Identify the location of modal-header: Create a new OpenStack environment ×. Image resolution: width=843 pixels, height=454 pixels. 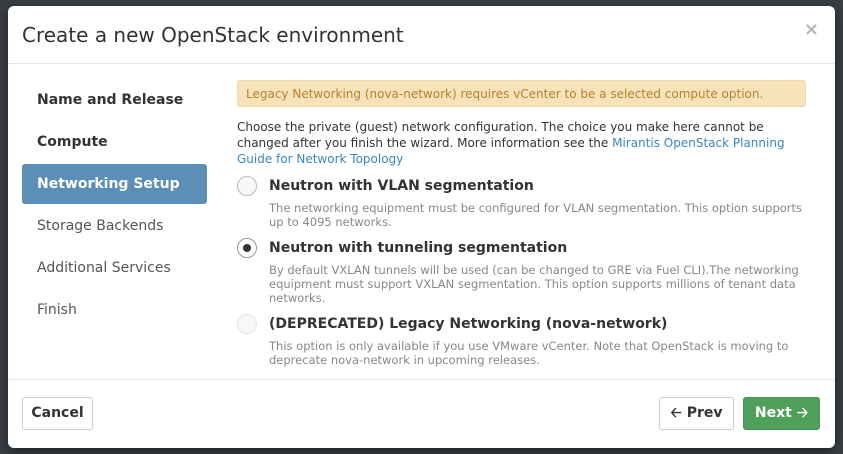
(421, 35).